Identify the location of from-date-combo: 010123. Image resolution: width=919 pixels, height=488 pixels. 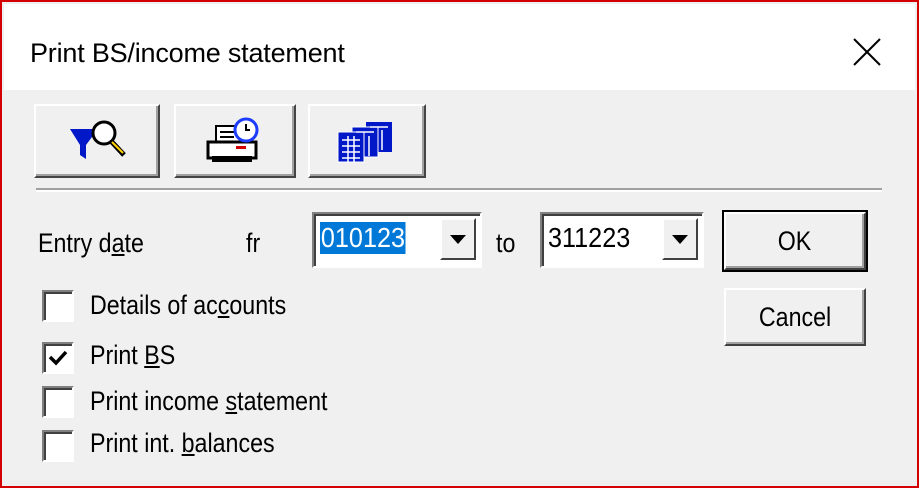
(397, 240).